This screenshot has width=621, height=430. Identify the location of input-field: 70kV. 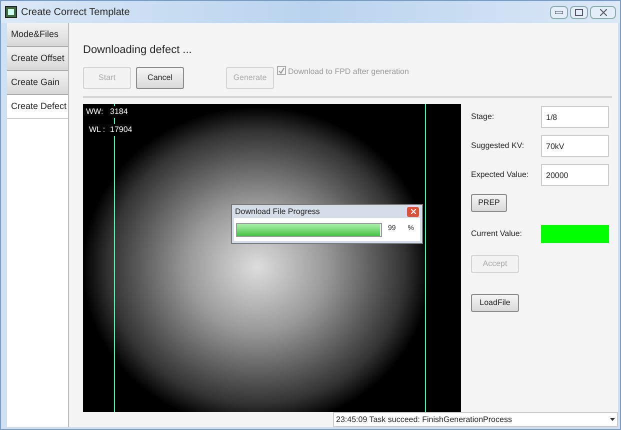
(575, 146).